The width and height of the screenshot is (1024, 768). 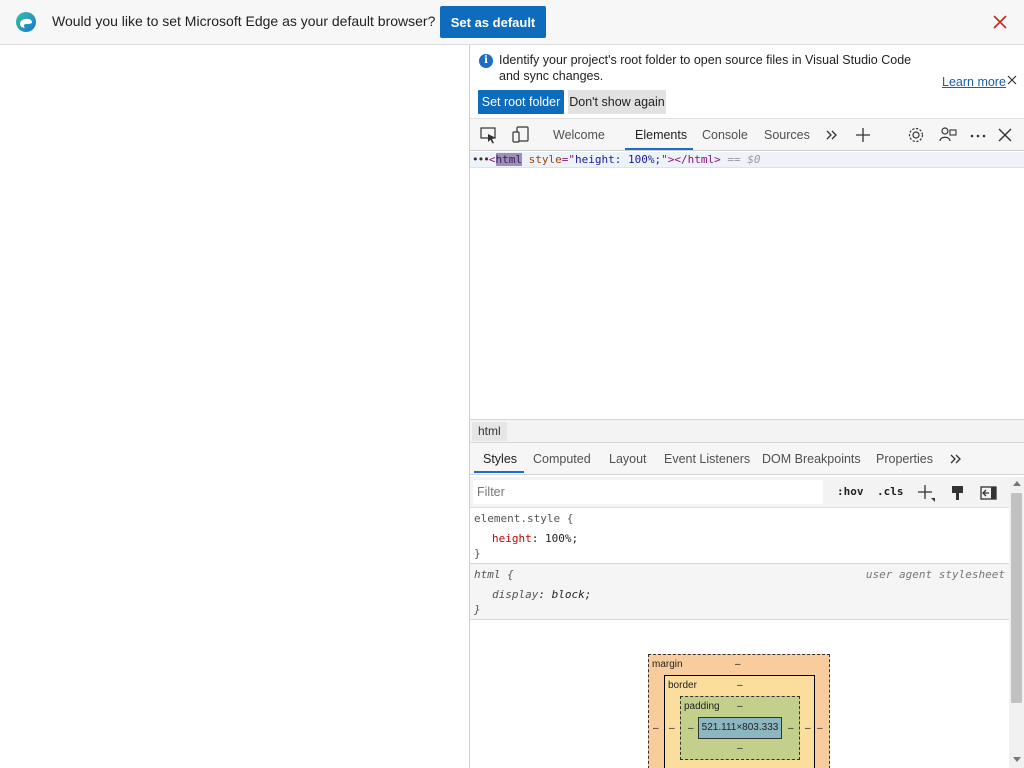 I want to click on info-icon: i, so click(x=486, y=61).